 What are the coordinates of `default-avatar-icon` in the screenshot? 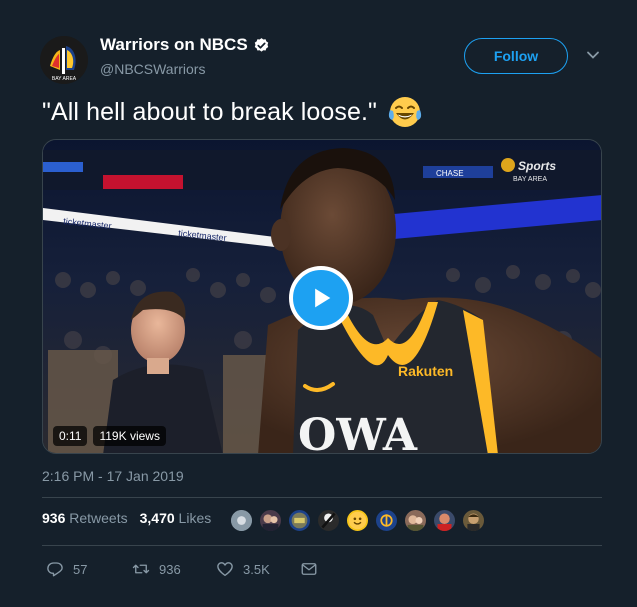 It's located at (241, 520).